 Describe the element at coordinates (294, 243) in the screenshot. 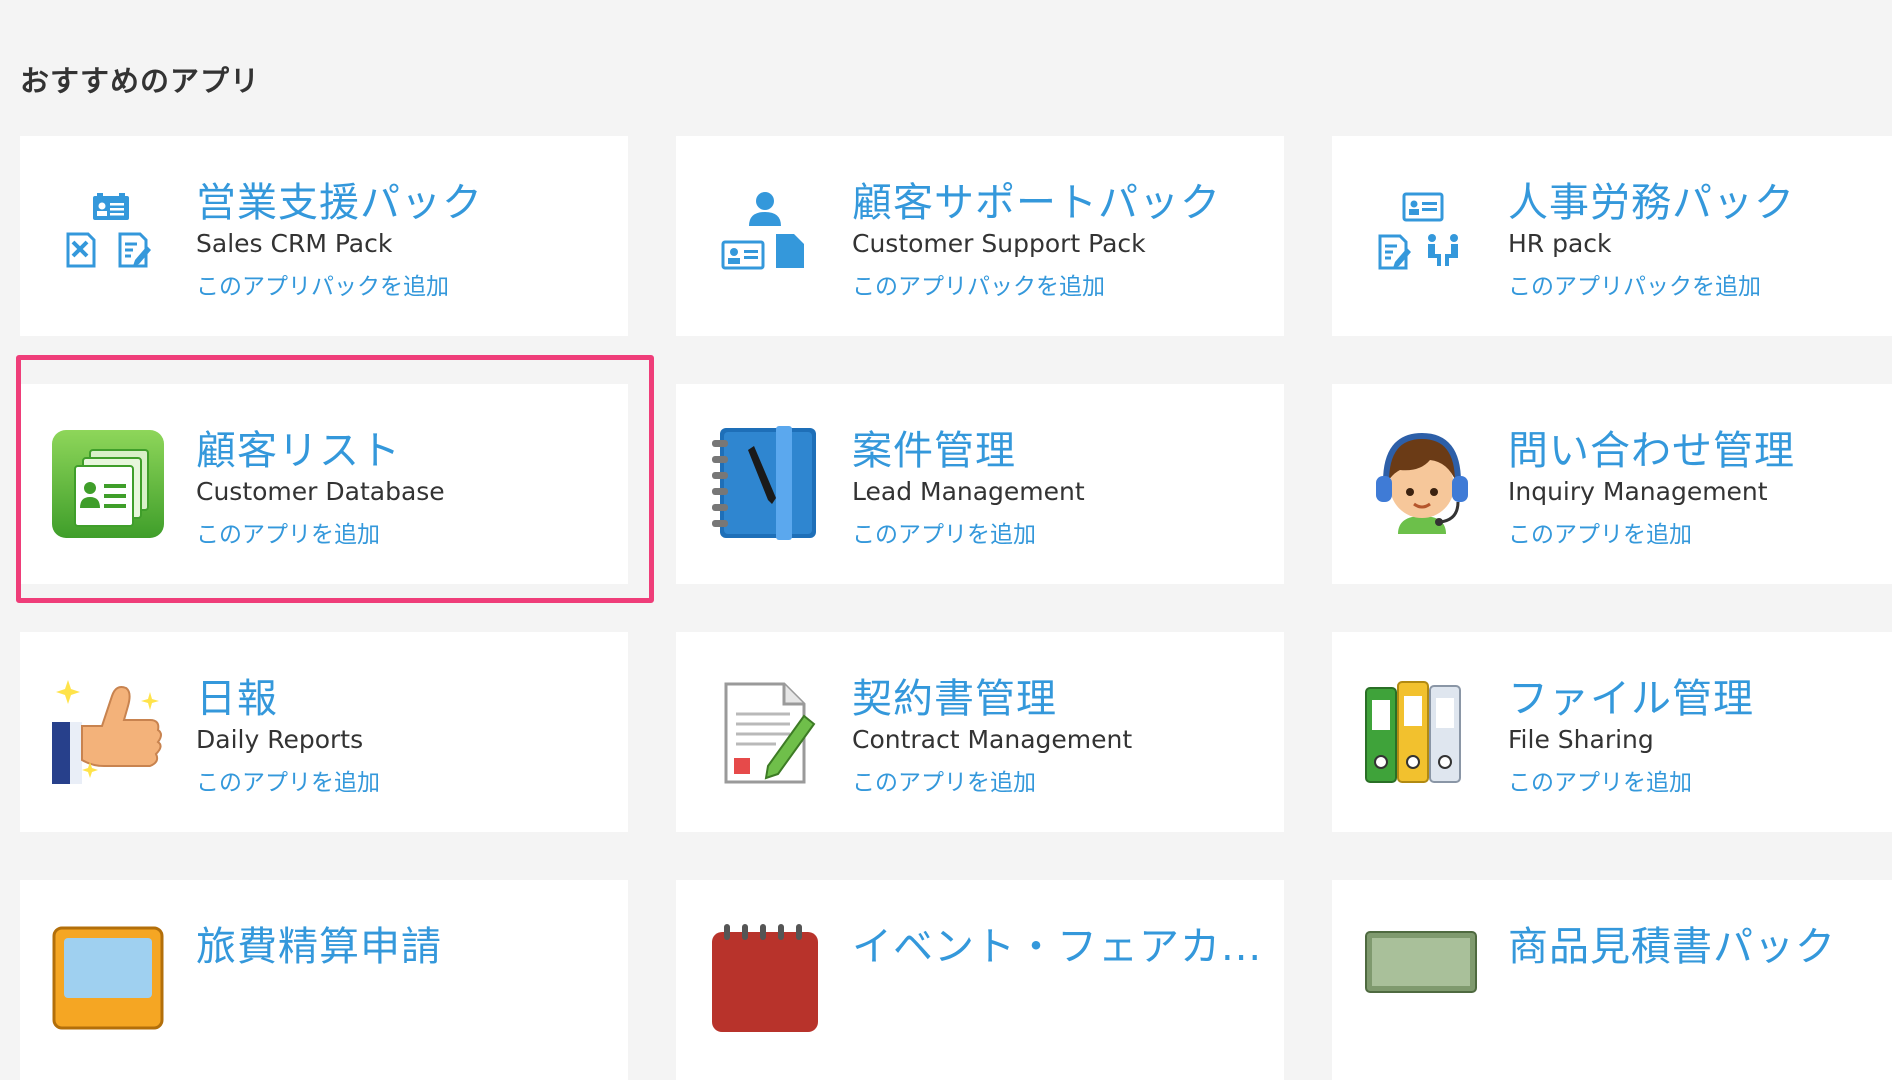

I see `card-subtitle: Sales CRM Pack` at that location.